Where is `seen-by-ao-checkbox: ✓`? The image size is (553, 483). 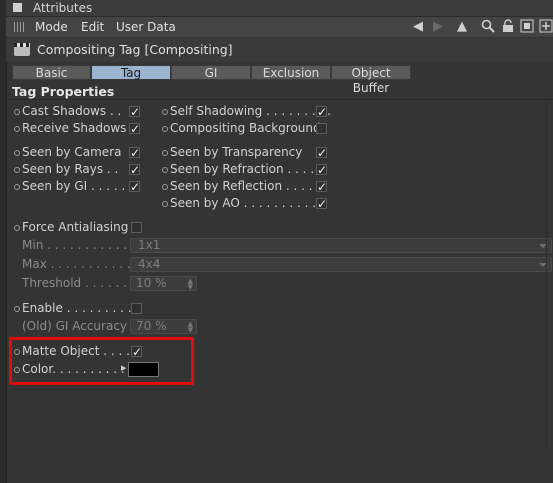 seen-by-ao-checkbox: ✓ is located at coordinates (321, 204).